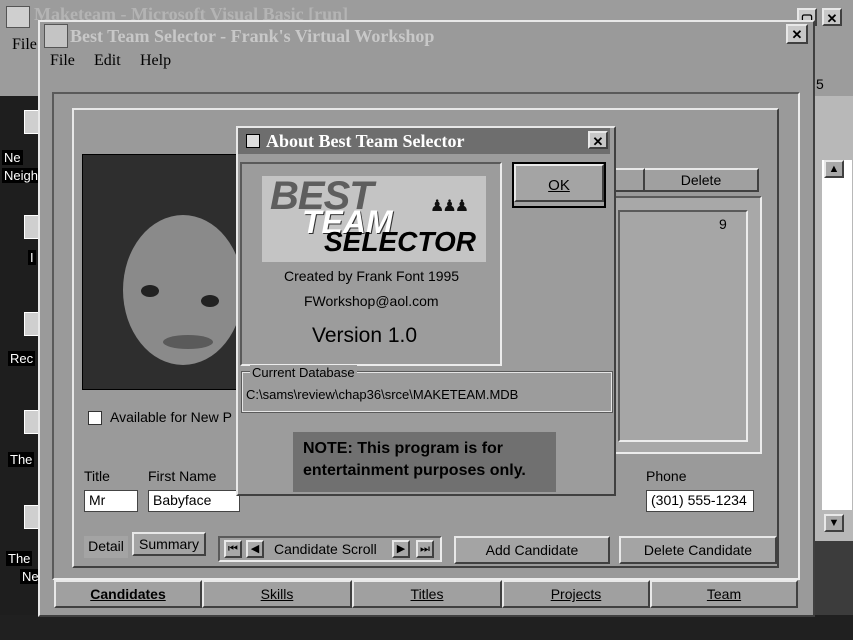 The image size is (853, 640). Describe the element at coordinates (12, 157) in the screenshot. I see `desktop-icon-label: Ne` at that location.